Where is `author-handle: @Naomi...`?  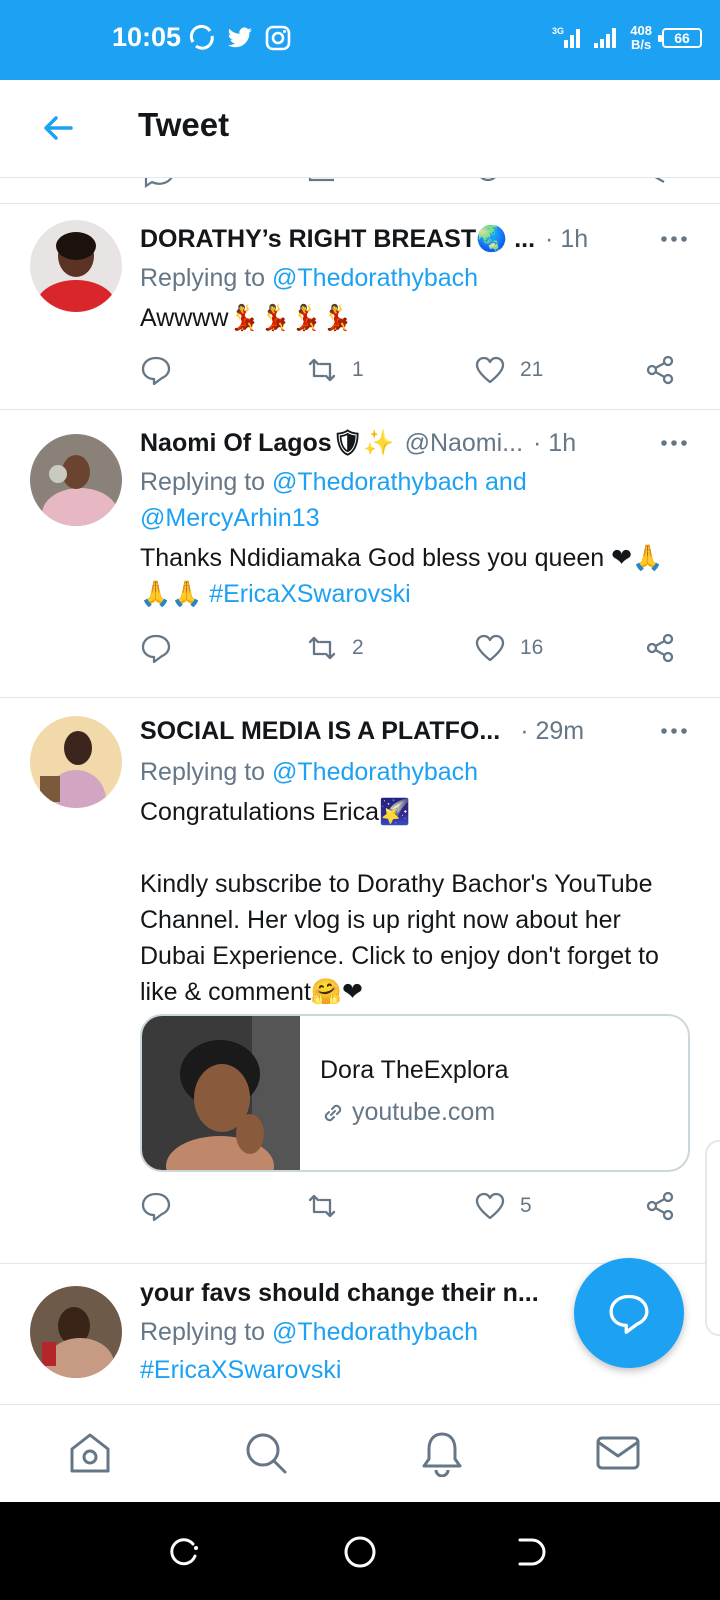
author-handle: @Naomi... is located at coordinates (464, 443).